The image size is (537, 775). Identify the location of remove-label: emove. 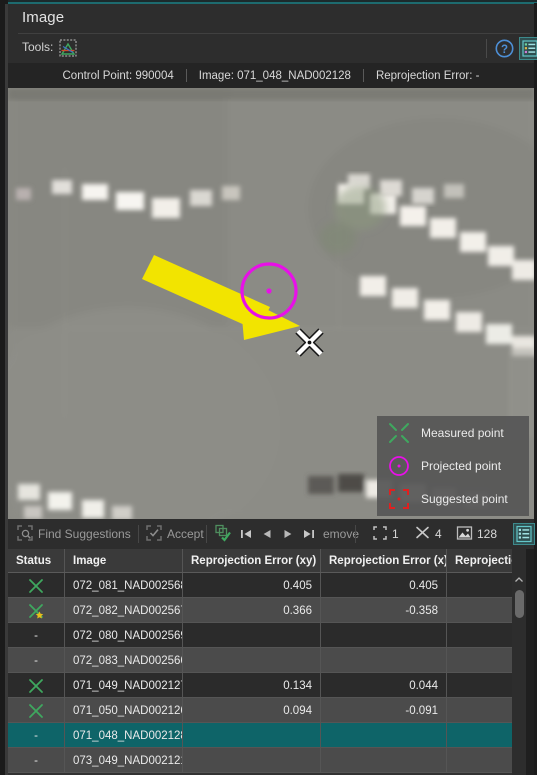
(341, 534).